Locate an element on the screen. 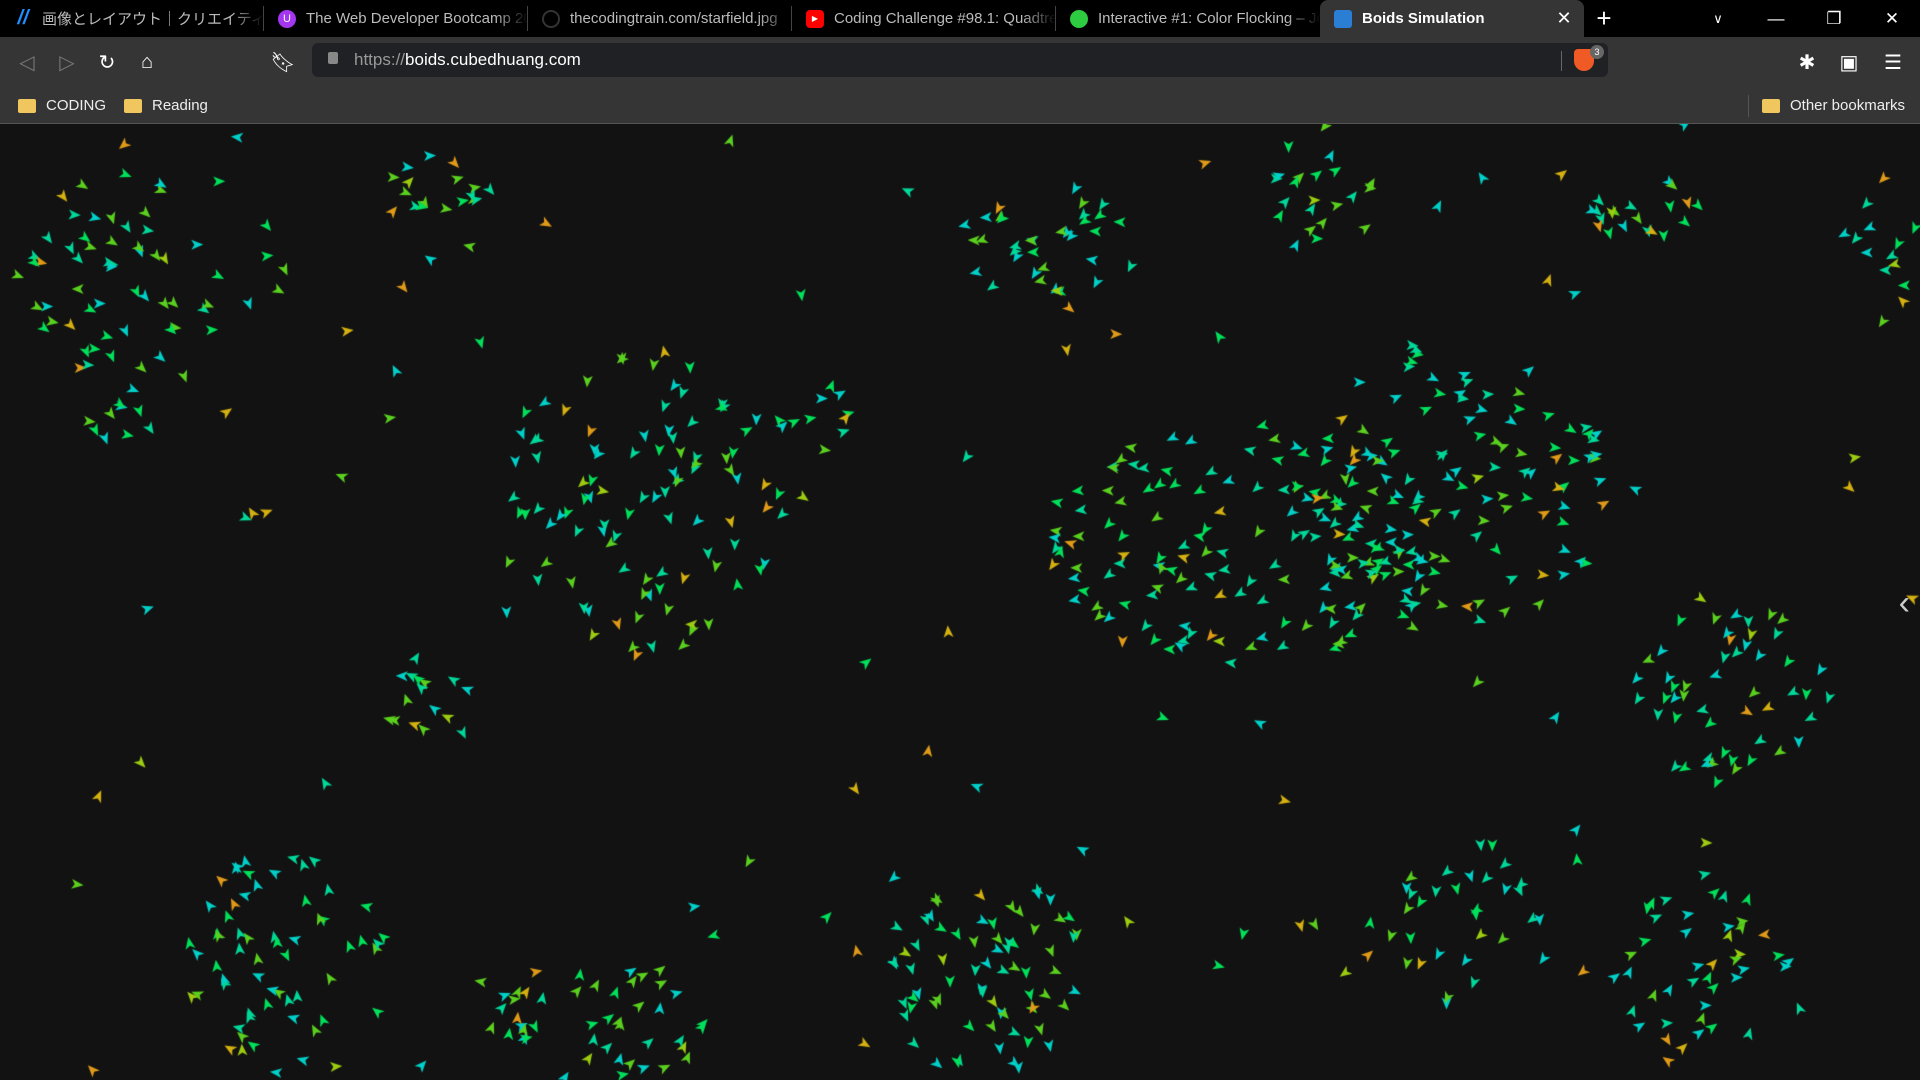  extensions-icon: ✱ is located at coordinates (1807, 62).